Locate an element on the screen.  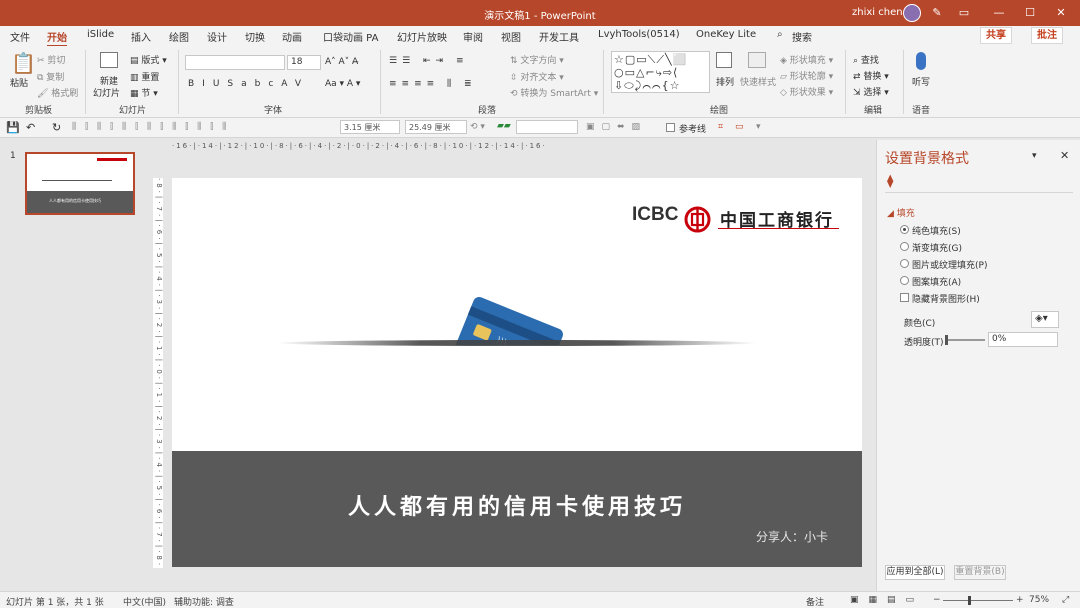
transparency-slider-thumb is located at coordinates (946, 340).